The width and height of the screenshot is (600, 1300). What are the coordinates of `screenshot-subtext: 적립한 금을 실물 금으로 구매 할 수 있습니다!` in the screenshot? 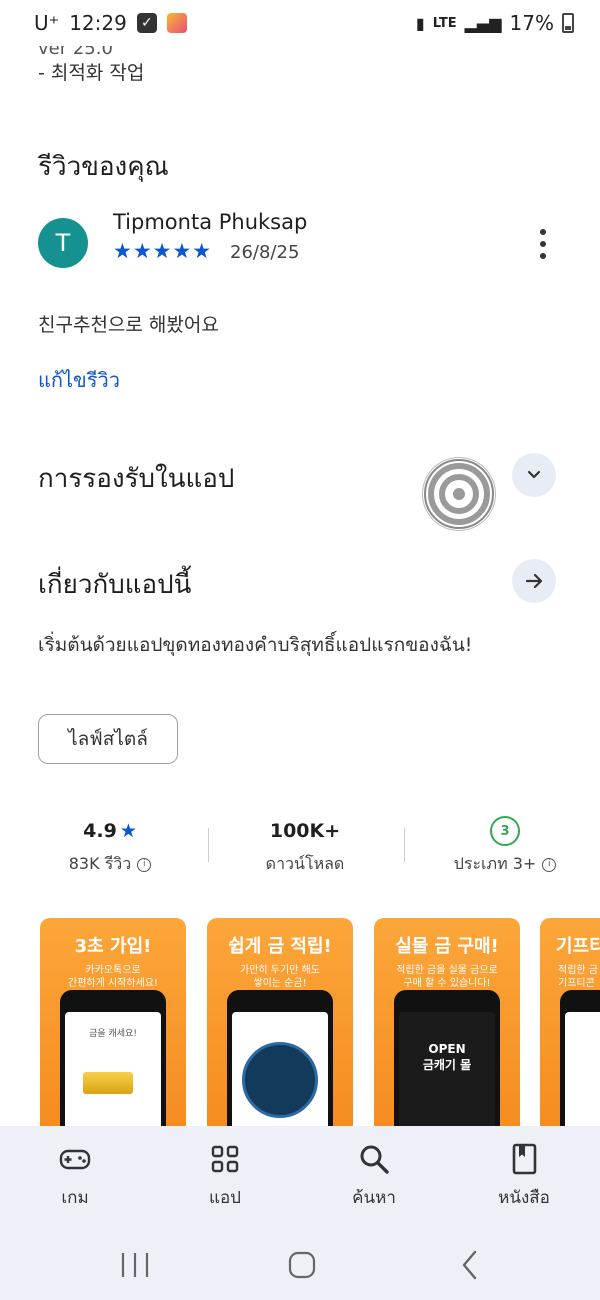 It's located at (447, 977).